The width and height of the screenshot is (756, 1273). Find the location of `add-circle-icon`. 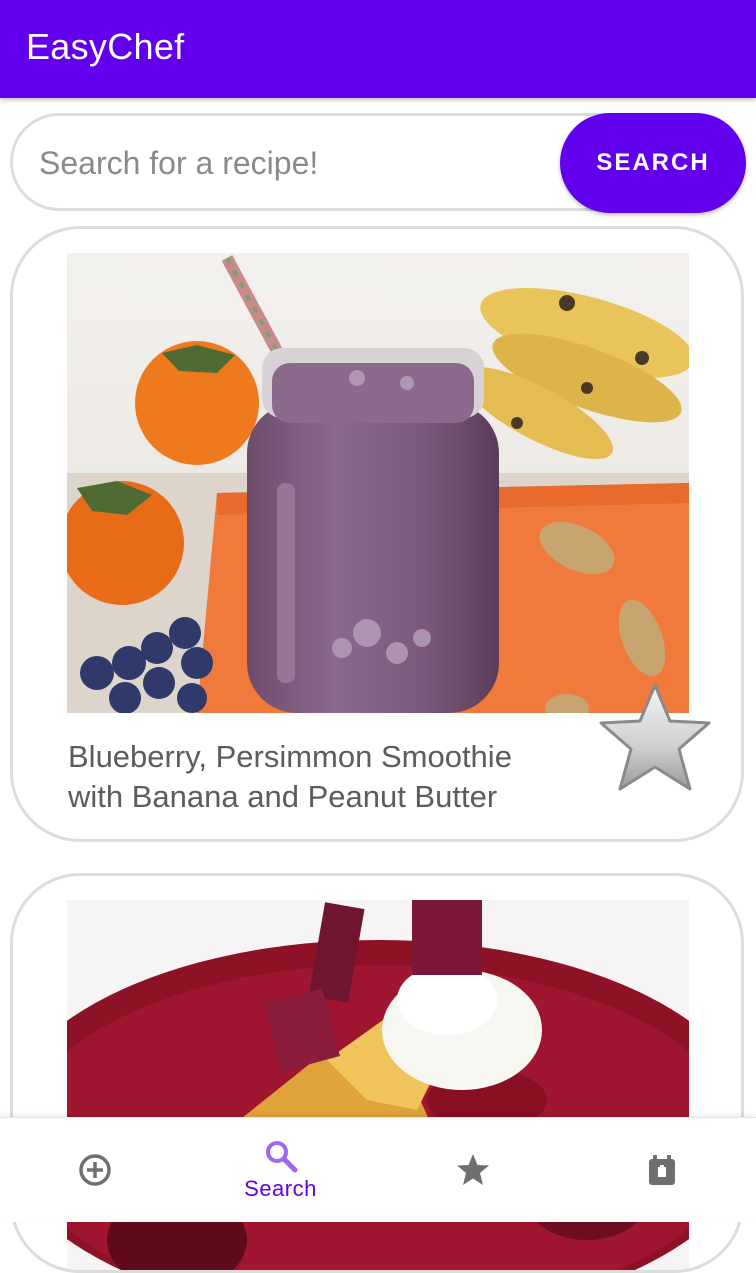

add-circle-icon is located at coordinates (94, 1170).